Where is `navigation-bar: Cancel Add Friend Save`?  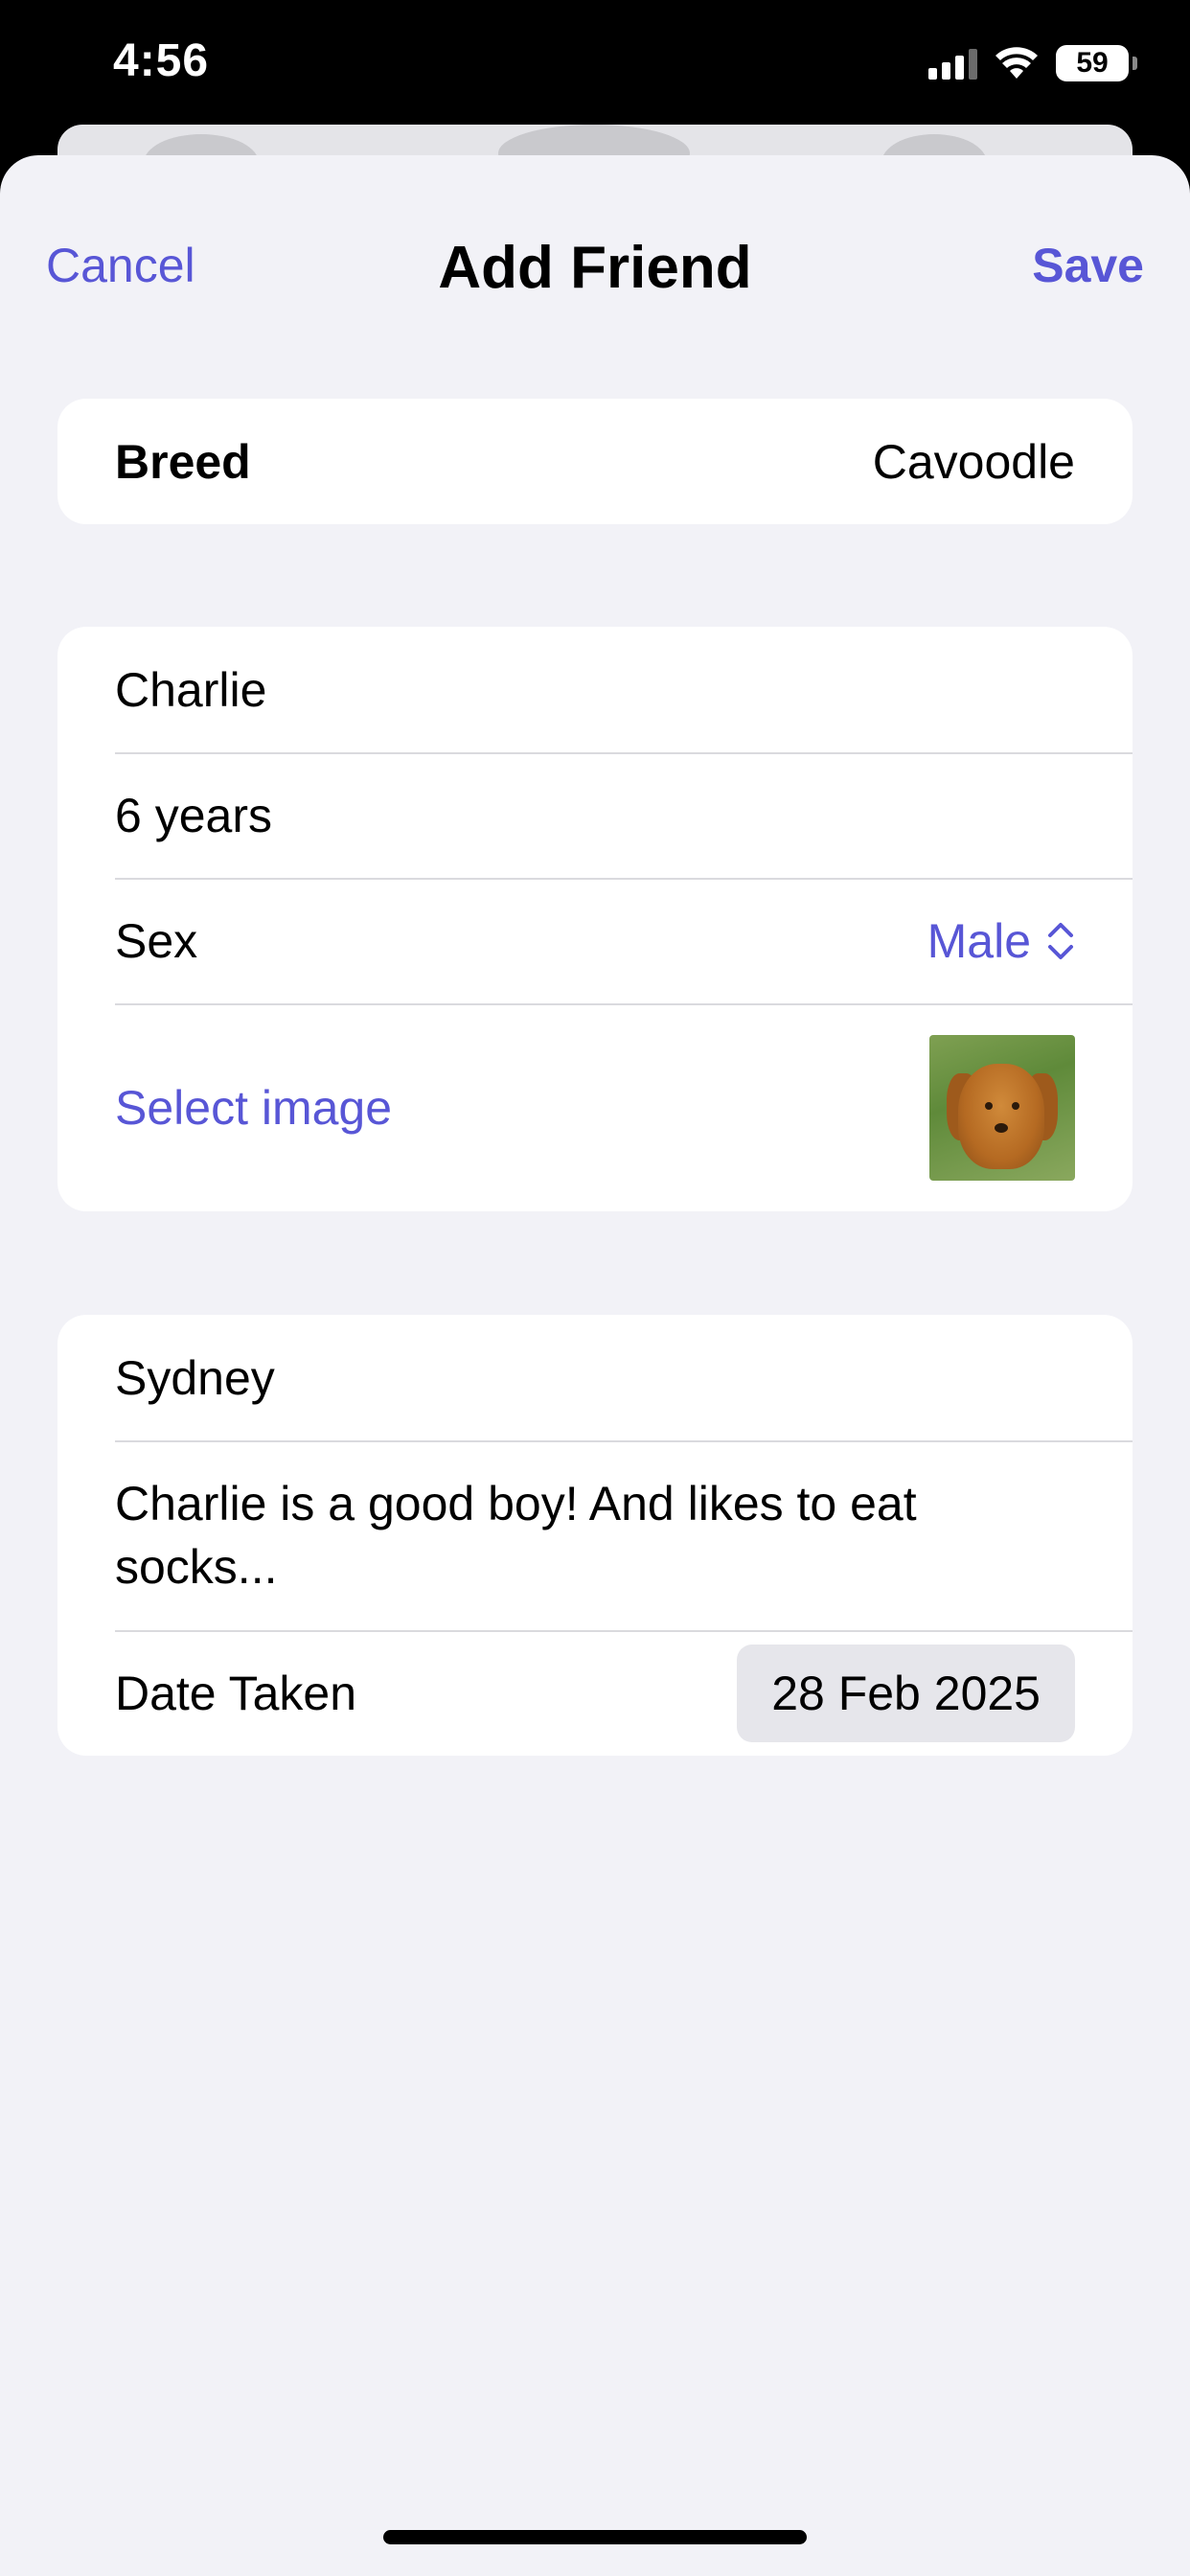 navigation-bar: Cancel Add Friend Save is located at coordinates (595, 270).